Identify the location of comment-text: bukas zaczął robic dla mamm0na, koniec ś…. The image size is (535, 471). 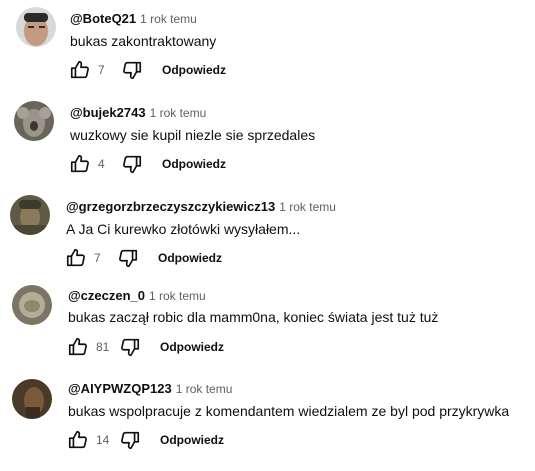
(253, 317).